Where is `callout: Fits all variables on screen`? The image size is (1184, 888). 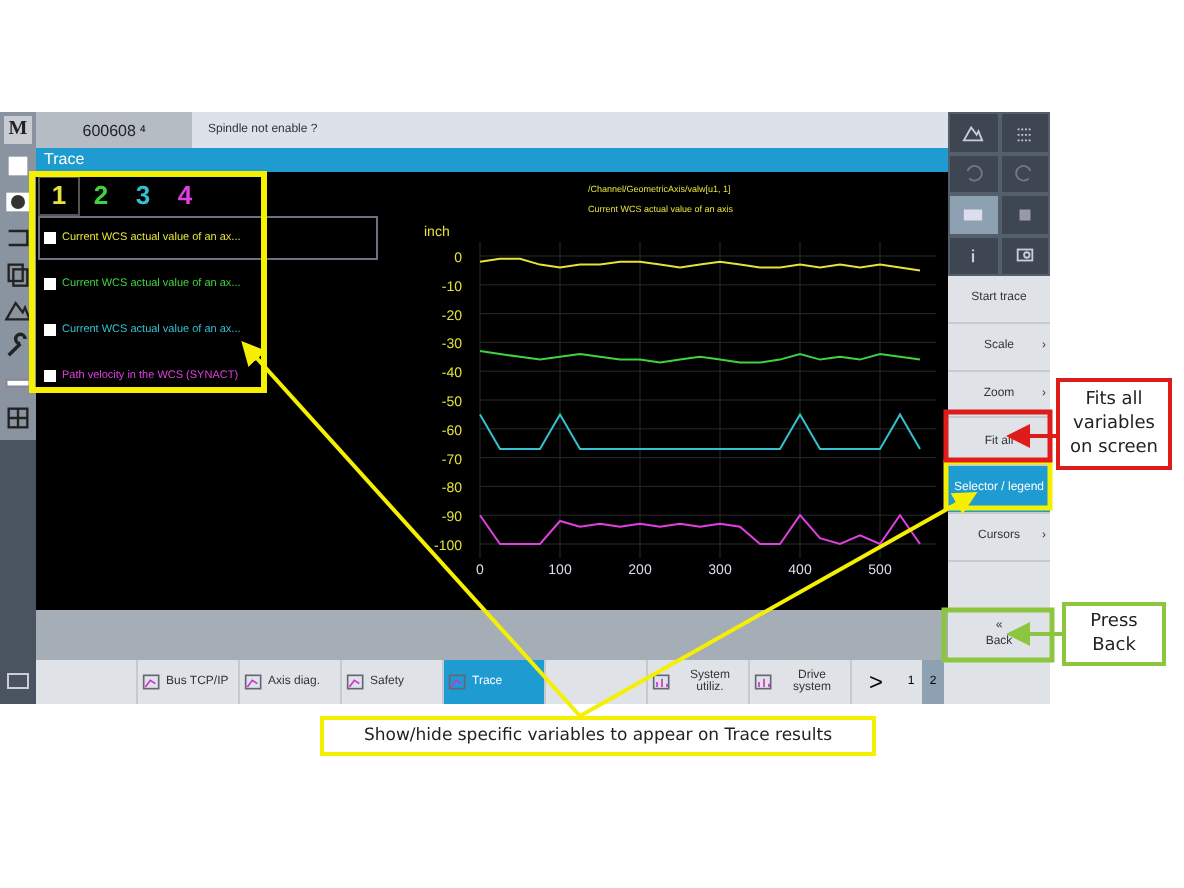
callout: Fits all variables on screen is located at coordinates (1114, 424).